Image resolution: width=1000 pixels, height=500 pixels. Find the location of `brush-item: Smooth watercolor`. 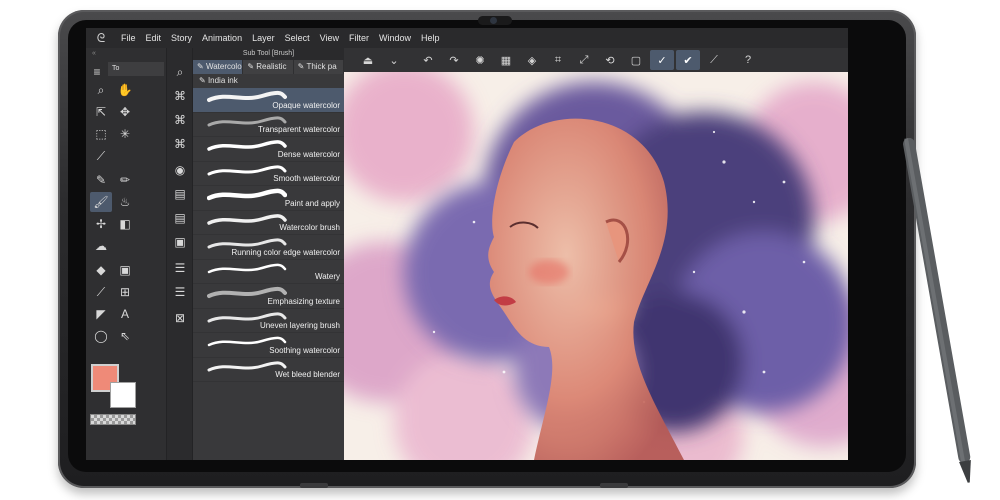

brush-item: Smooth watercolor is located at coordinates (268, 174).